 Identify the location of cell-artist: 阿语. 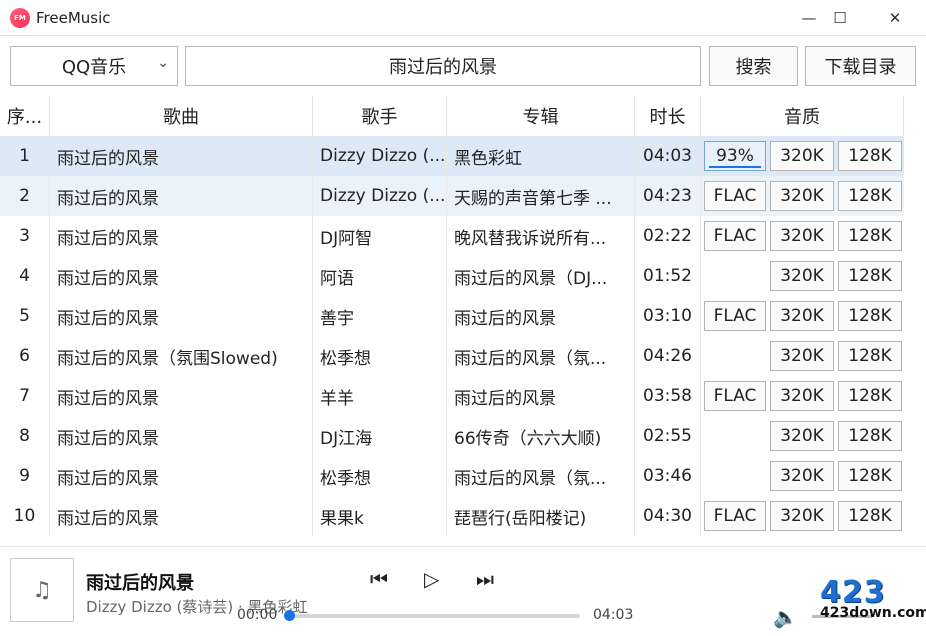
(380, 276).